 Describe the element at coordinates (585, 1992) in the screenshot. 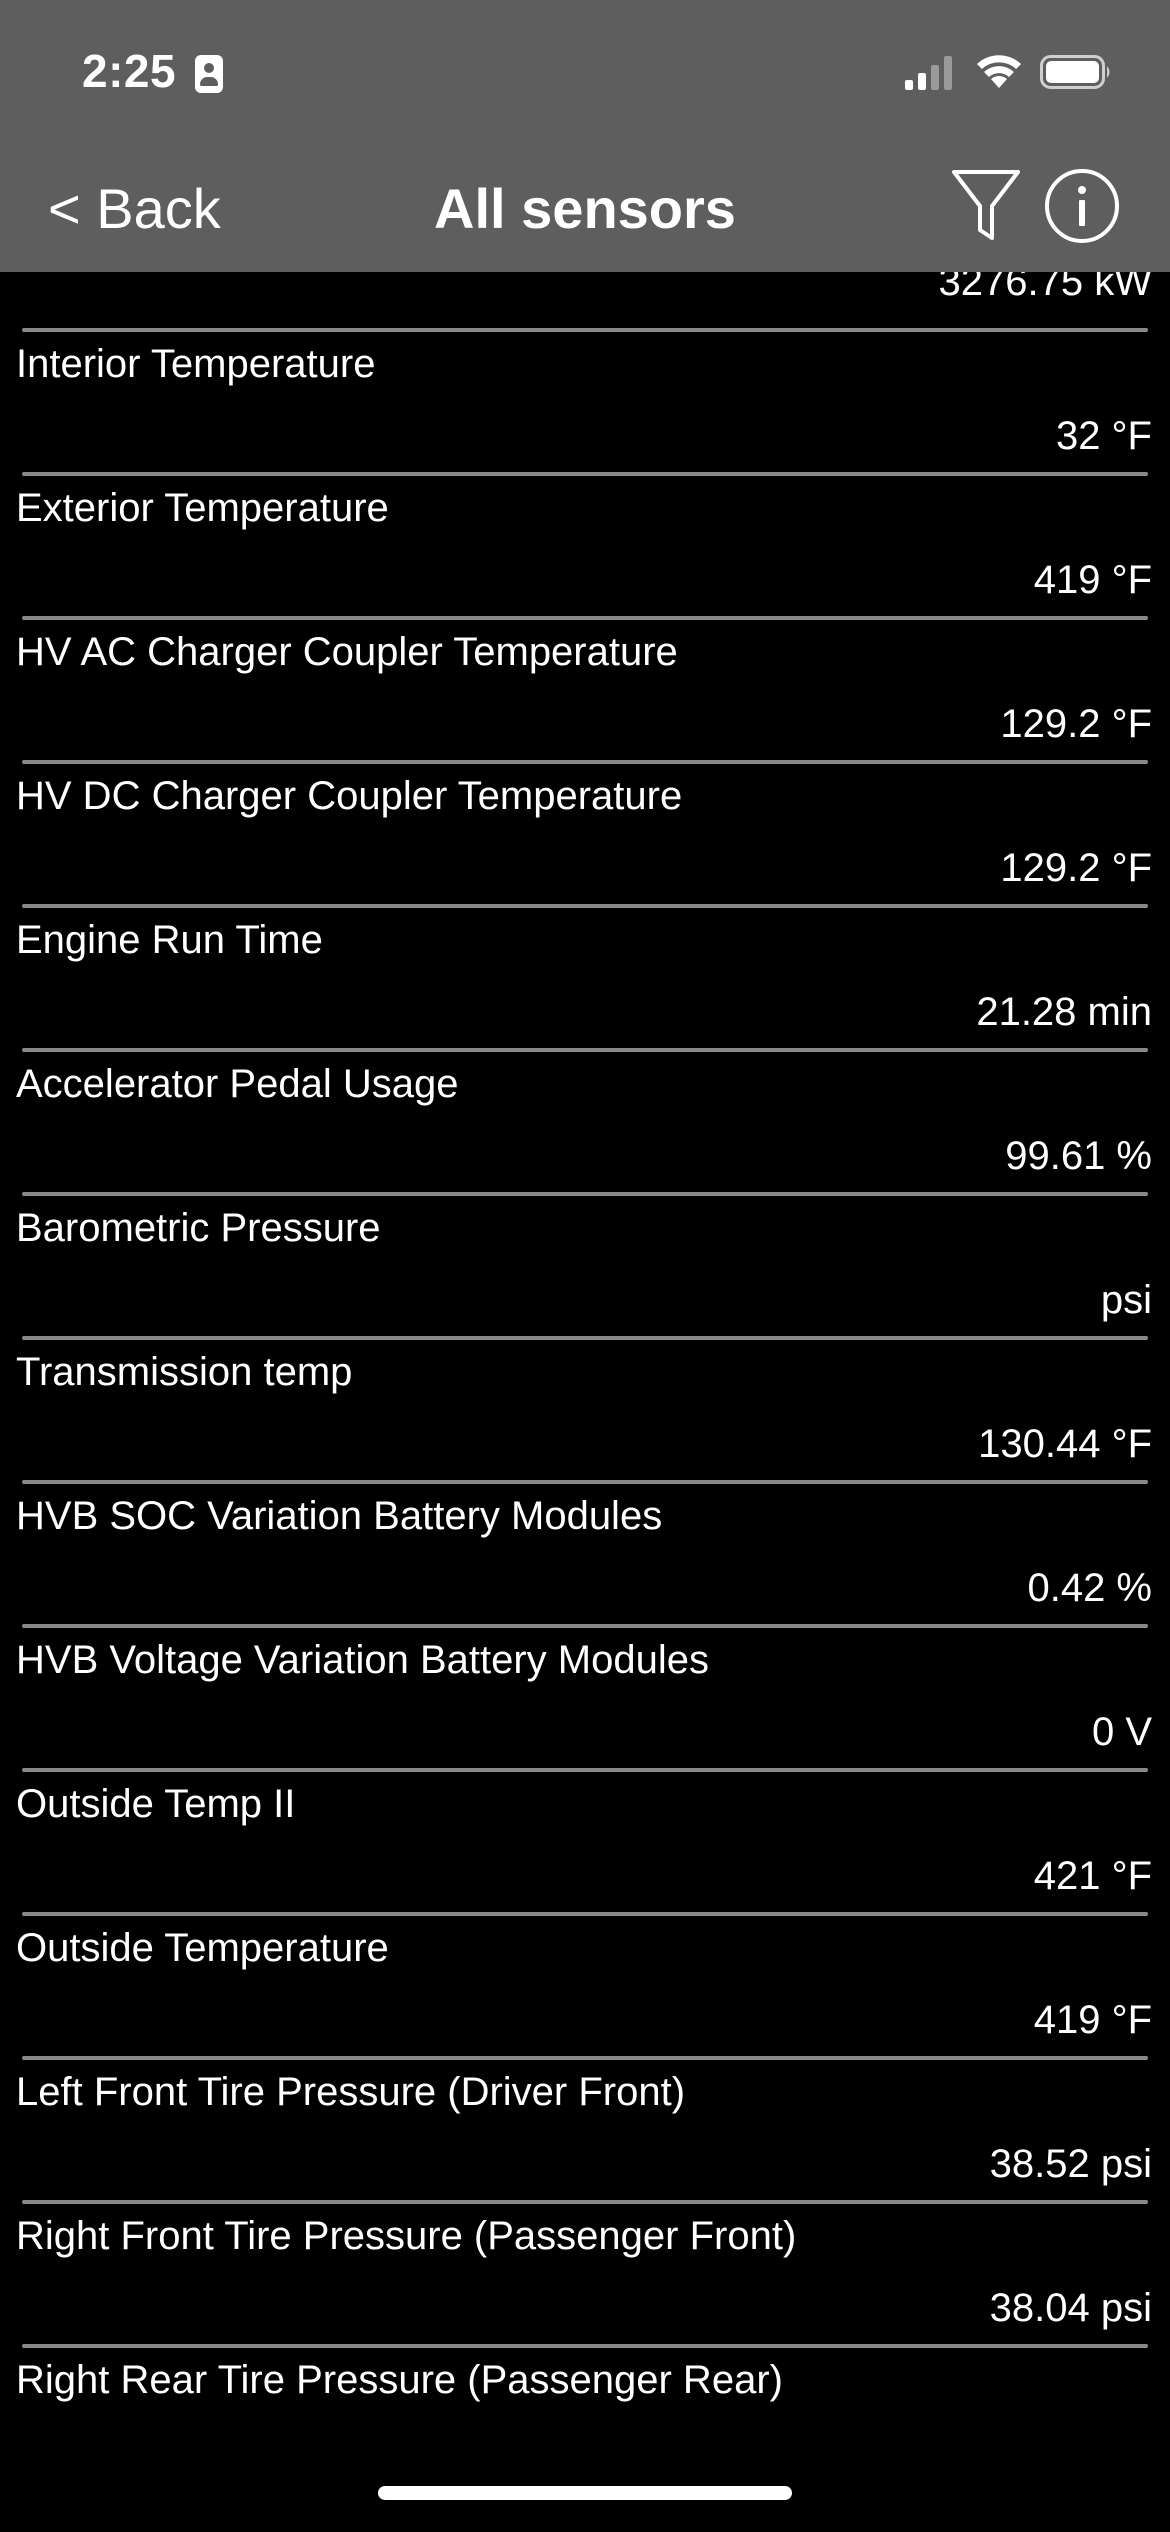

I see `sensor-row: Outside Temperature 419 °F` at that location.